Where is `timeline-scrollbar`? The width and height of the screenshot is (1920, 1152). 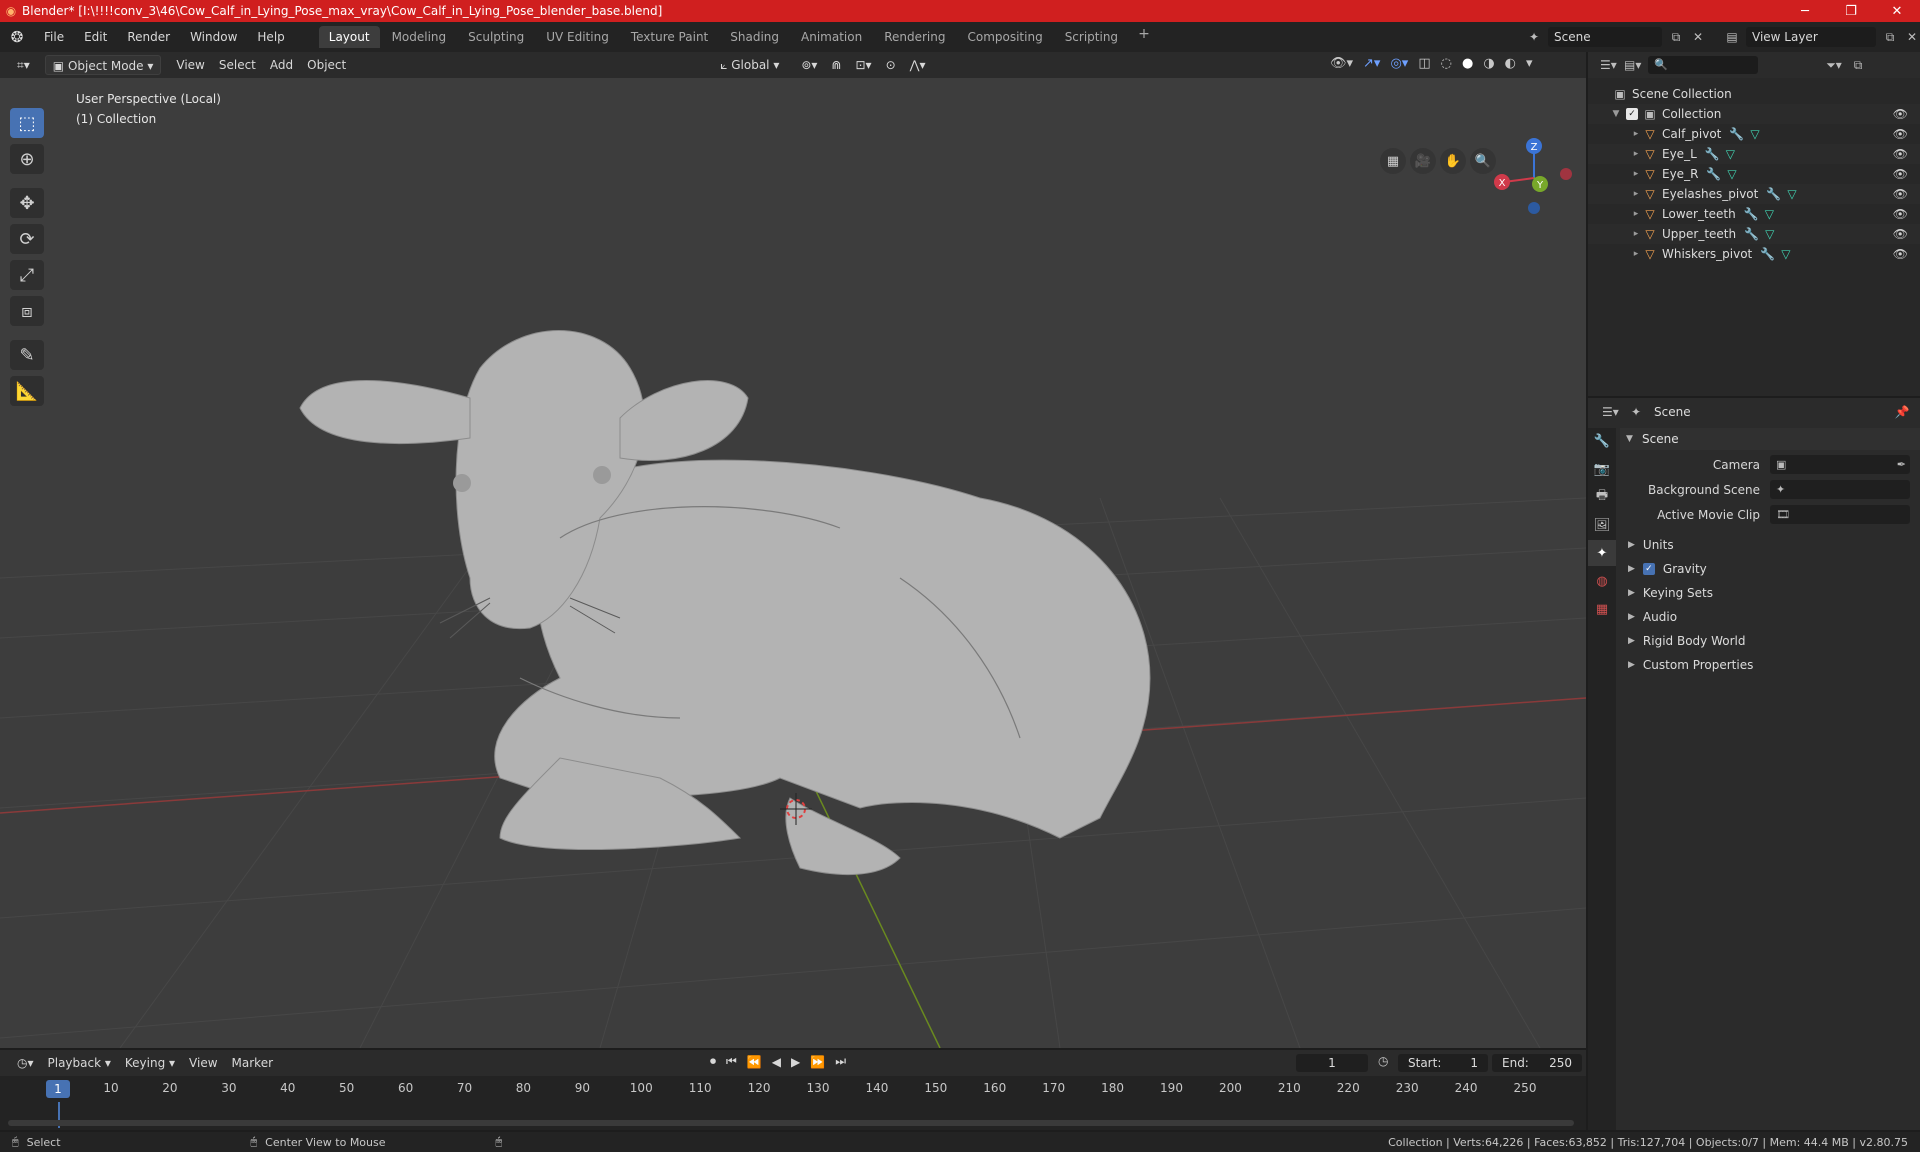 timeline-scrollbar is located at coordinates (791, 1123).